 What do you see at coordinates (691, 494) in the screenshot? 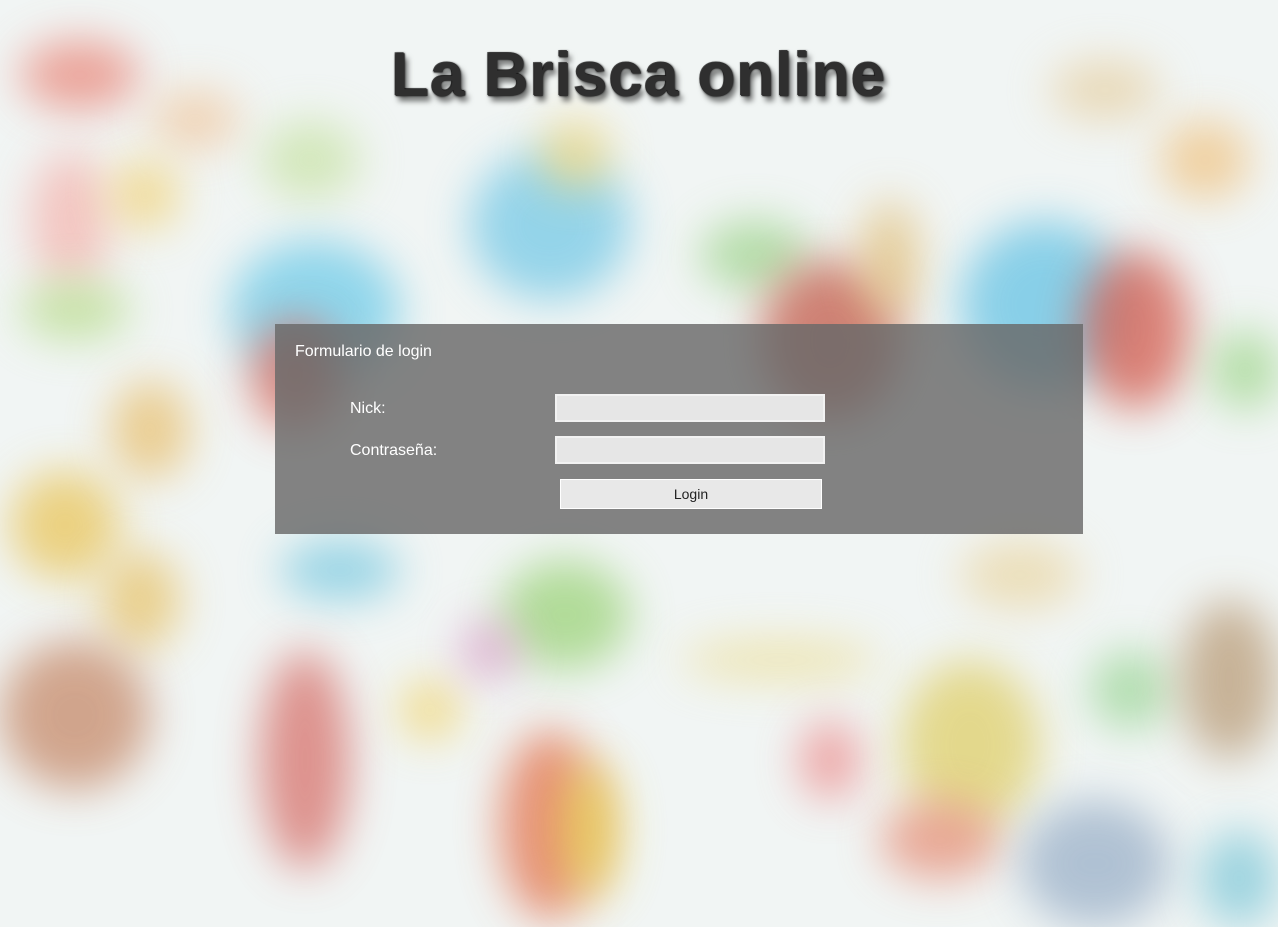
I see `login-button: Login` at bounding box center [691, 494].